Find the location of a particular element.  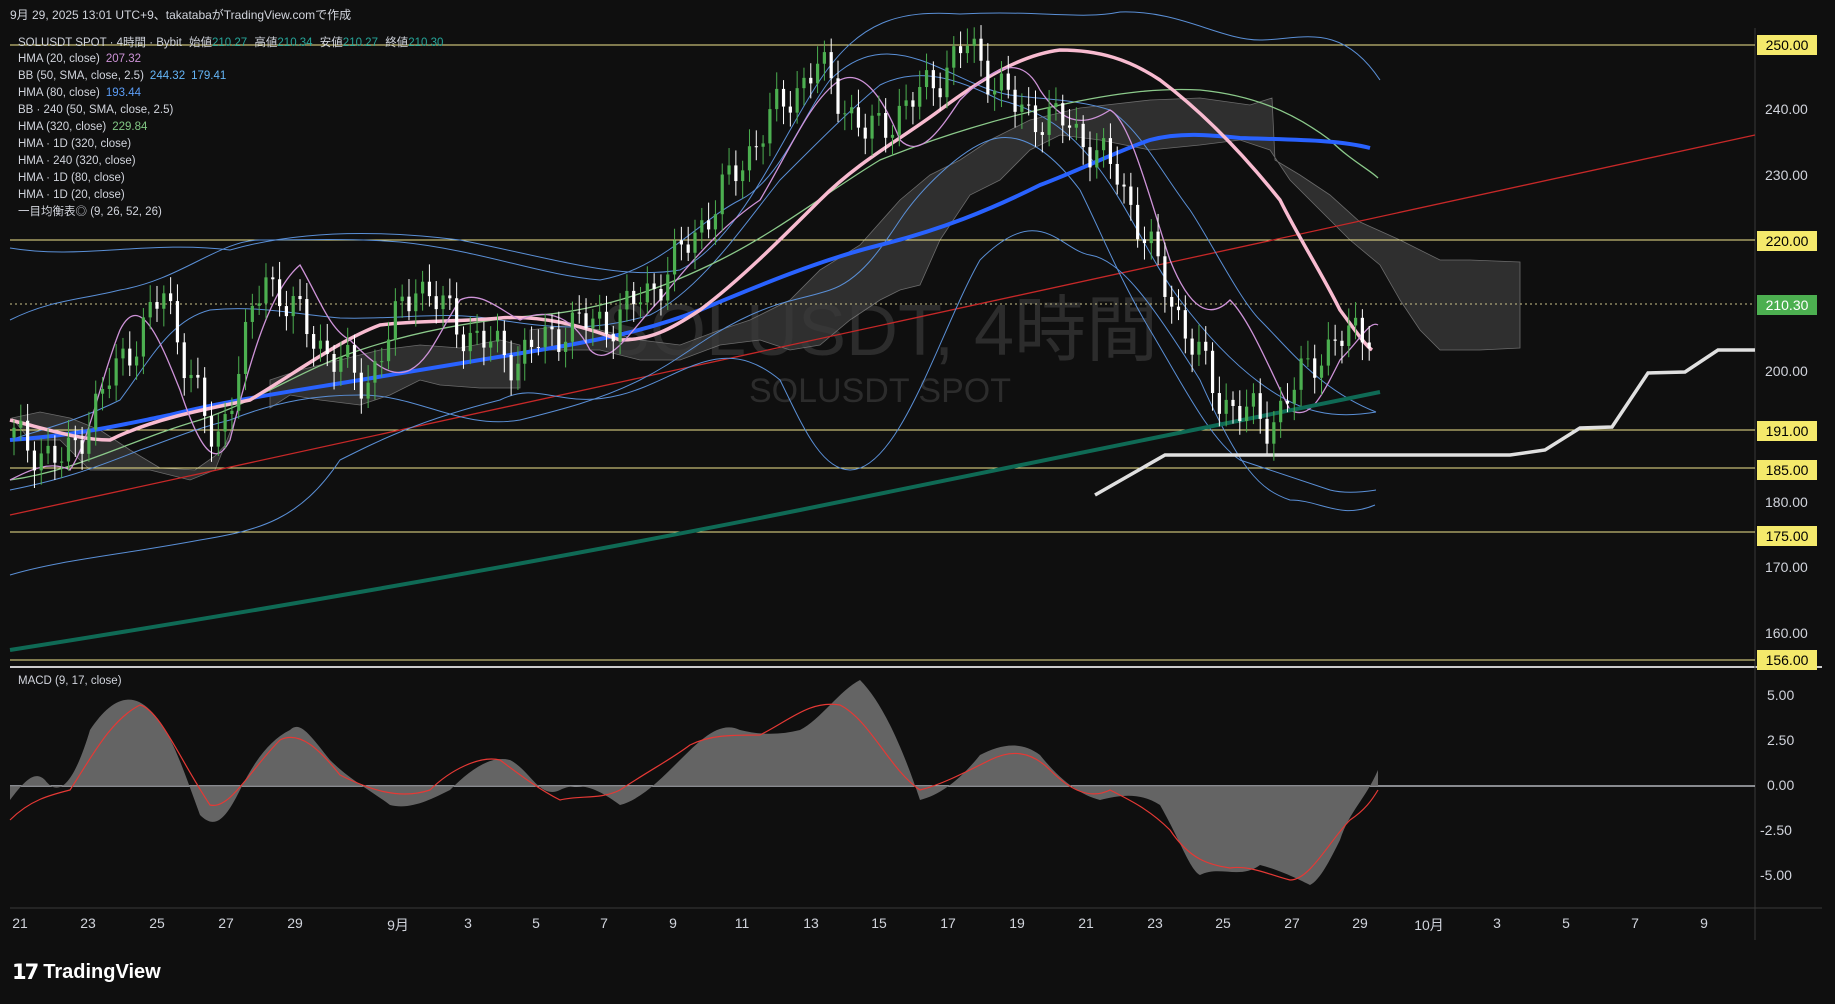

legend-row: BB (50, SMA, close, 2.5) 244.32 179.41 is located at coordinates (122, 76).